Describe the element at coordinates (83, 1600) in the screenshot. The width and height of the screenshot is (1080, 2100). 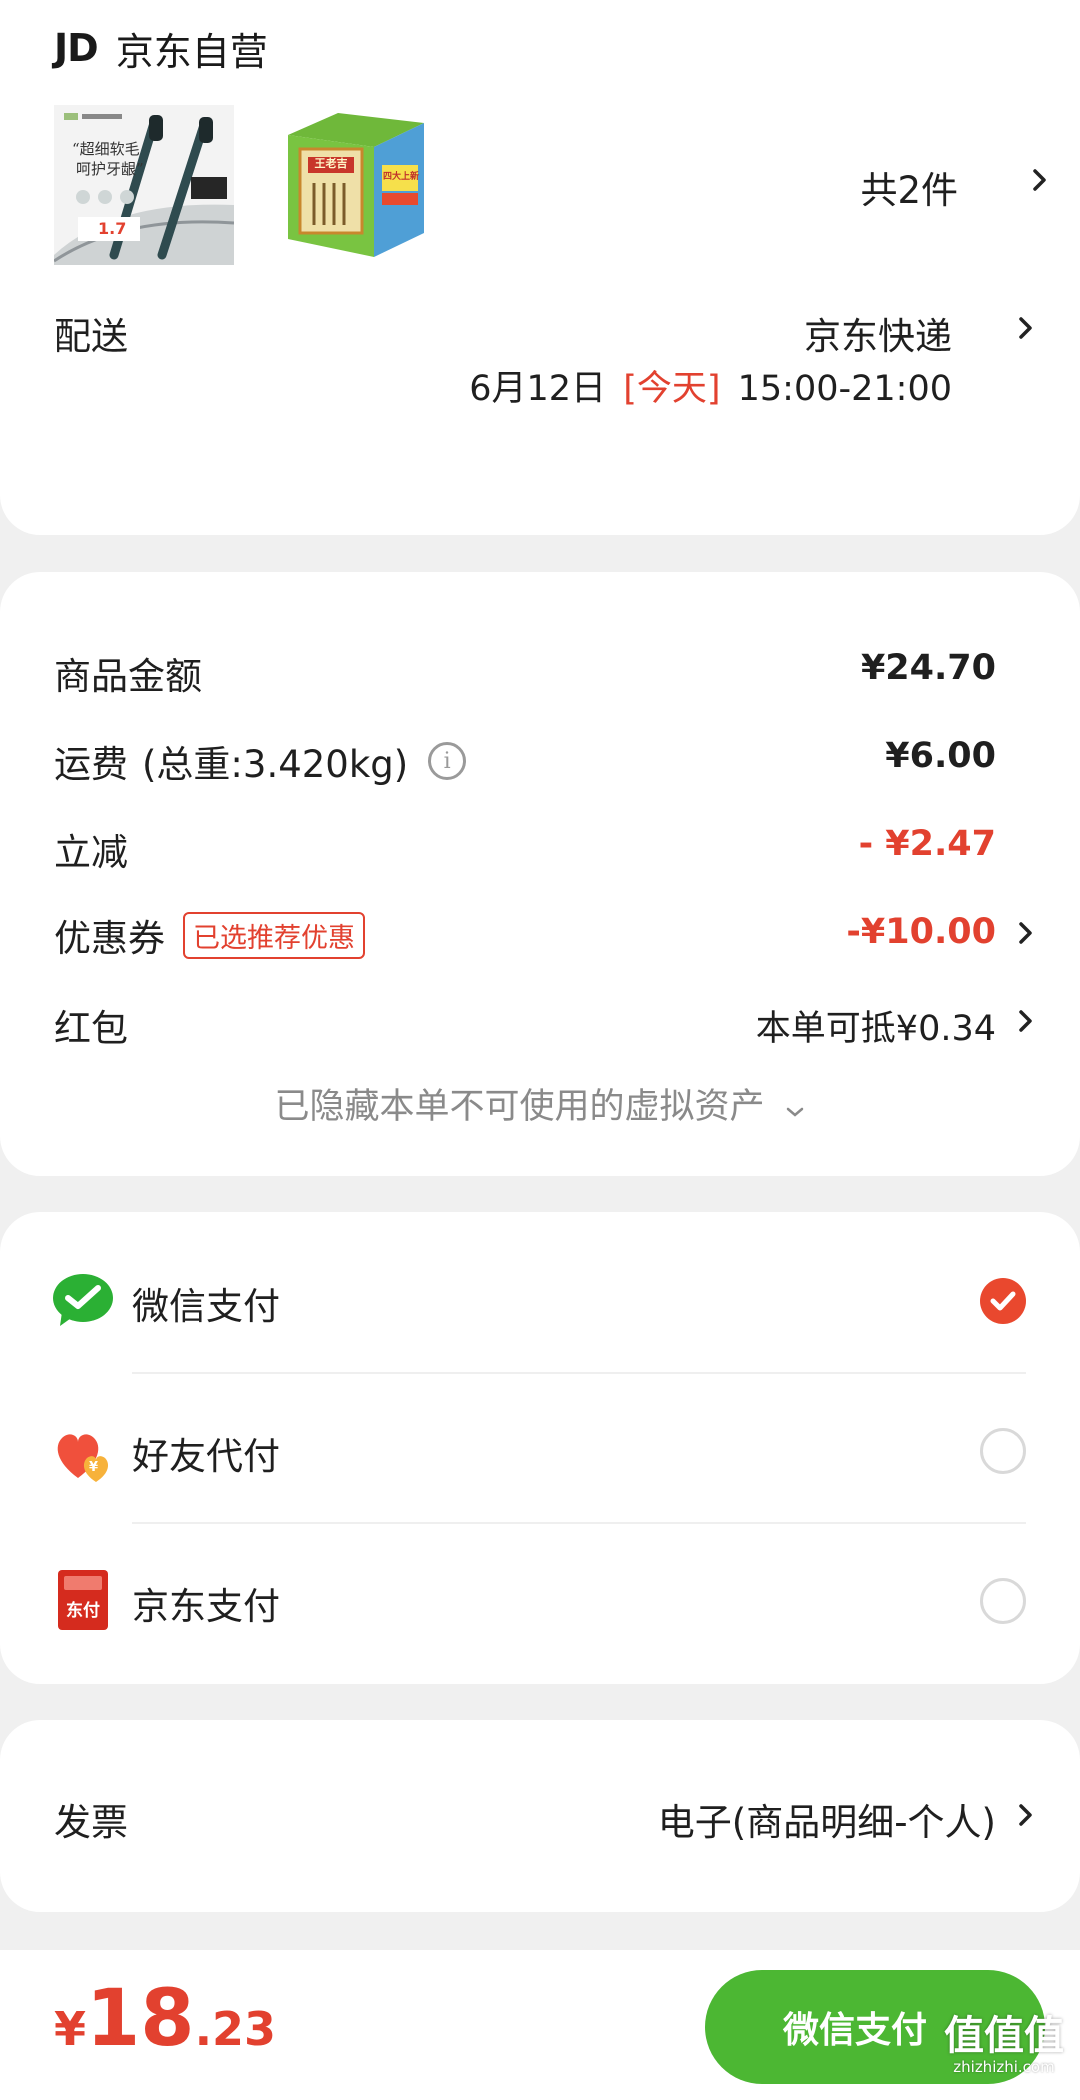
I see `jd-pay-icon: 东付` at that location.